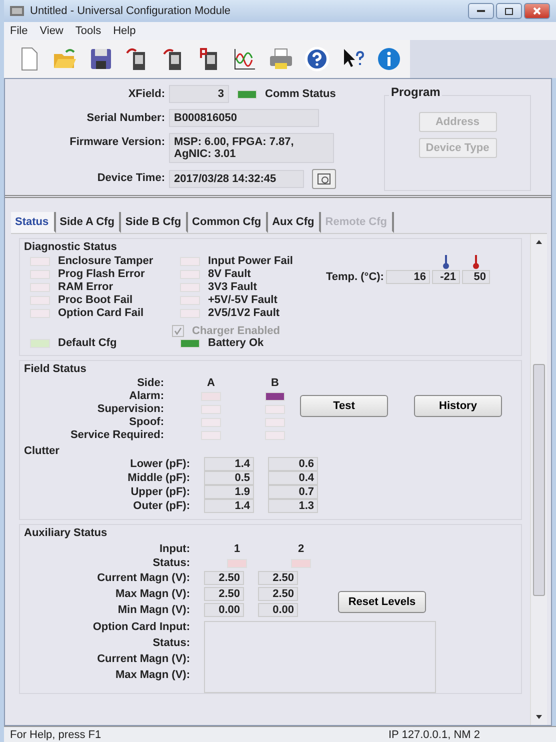 Image resolution: width=556 pixels, height=742 pixels. I want to click on column-header: B, so click(275, 383).